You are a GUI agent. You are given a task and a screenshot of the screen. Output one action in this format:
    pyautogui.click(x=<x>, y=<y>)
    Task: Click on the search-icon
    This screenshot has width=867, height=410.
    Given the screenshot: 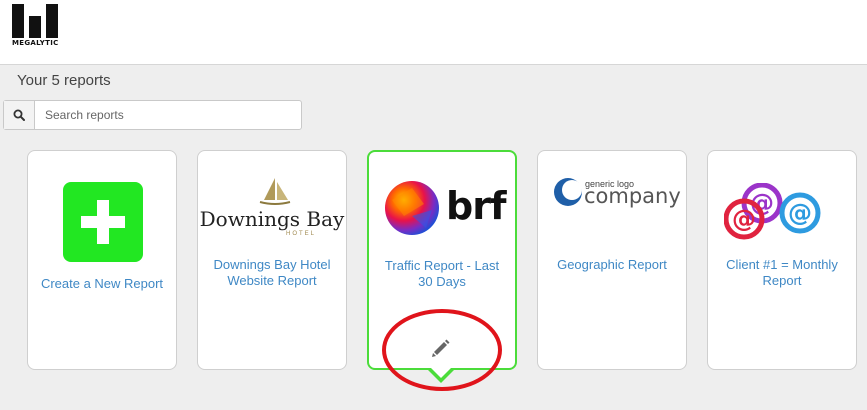 What is the action you would take?
    pyautogui.click(x=19, y=115)
    